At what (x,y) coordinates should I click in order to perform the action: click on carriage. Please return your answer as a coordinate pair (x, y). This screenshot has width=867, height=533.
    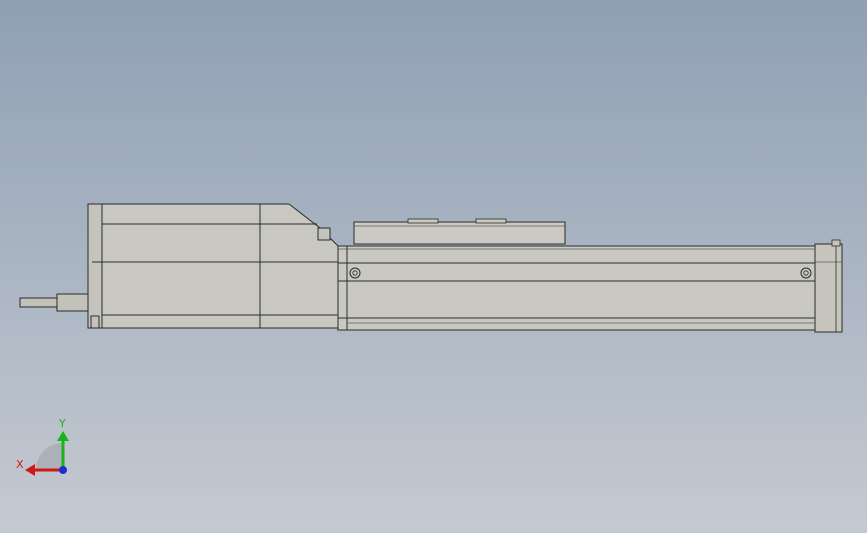
    Looking at the image, I should click on (459, 231).